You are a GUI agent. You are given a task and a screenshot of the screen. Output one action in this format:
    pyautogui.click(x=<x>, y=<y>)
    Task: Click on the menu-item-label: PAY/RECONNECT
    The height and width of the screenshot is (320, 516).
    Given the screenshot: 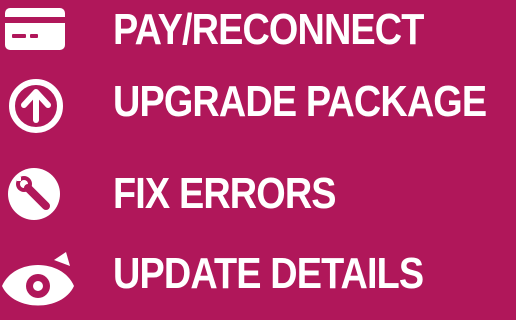 What is the action you would take?
    pyautogui.click(x=268, y=29)
    